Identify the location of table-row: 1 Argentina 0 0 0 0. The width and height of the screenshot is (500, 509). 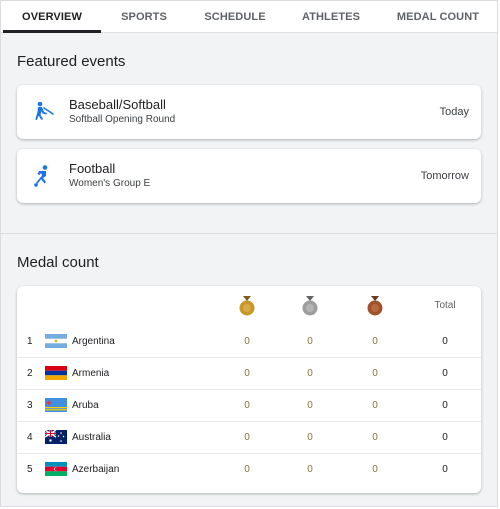
(249, 341).